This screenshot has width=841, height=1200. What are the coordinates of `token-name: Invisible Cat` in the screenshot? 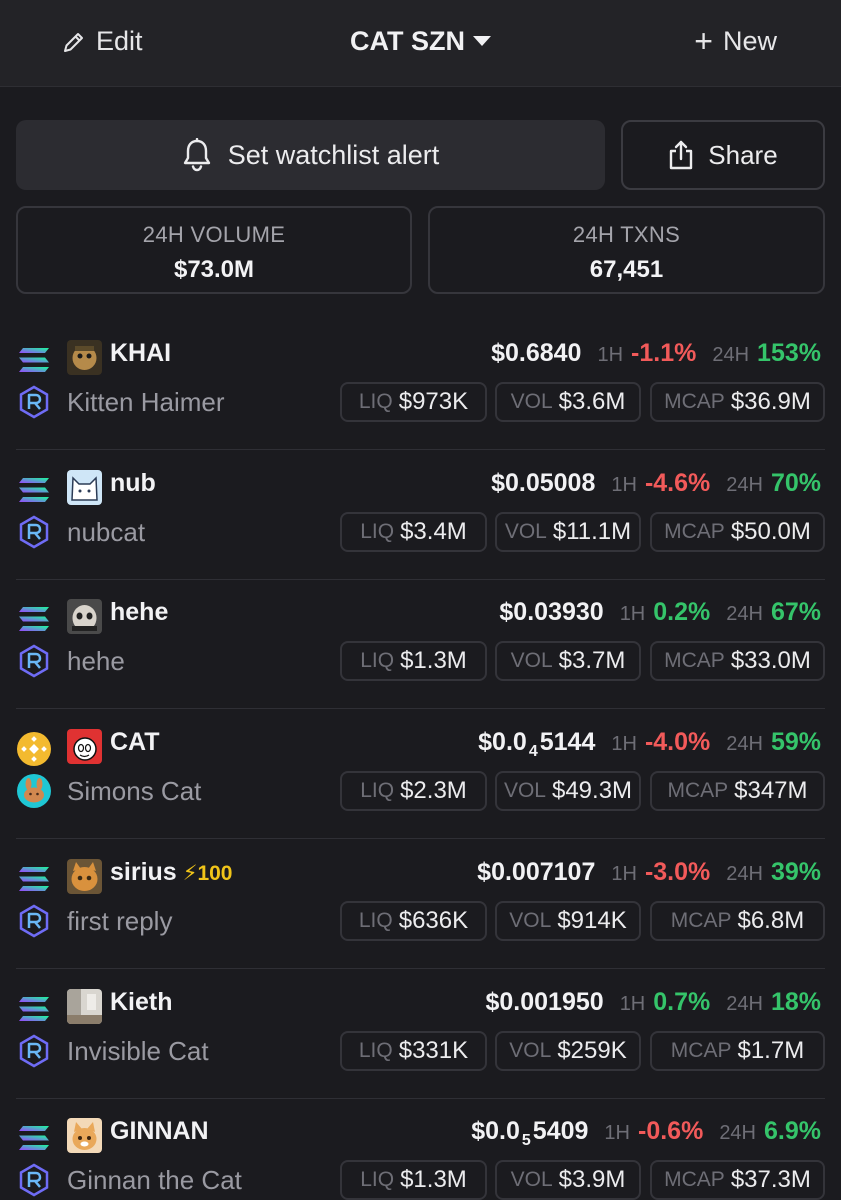 It's located at (138, 1051).